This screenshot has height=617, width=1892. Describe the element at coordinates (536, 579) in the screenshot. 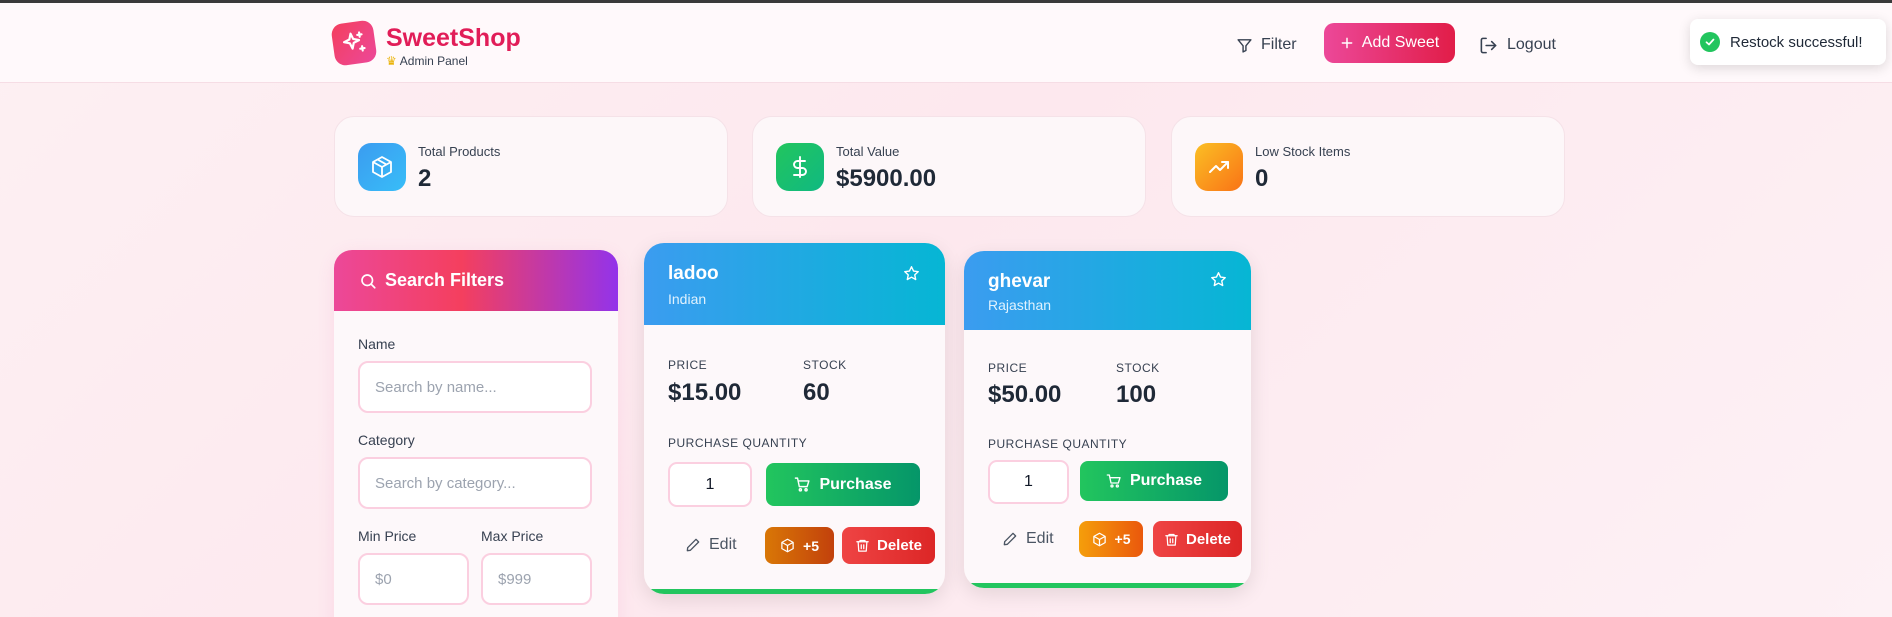

I see `max-price-input` at that location.